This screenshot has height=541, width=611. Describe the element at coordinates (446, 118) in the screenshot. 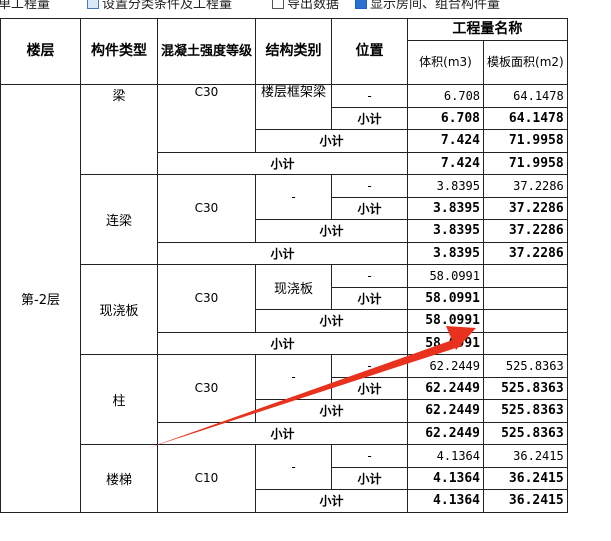

I see `subtotal-volume: 6.708` at that location.